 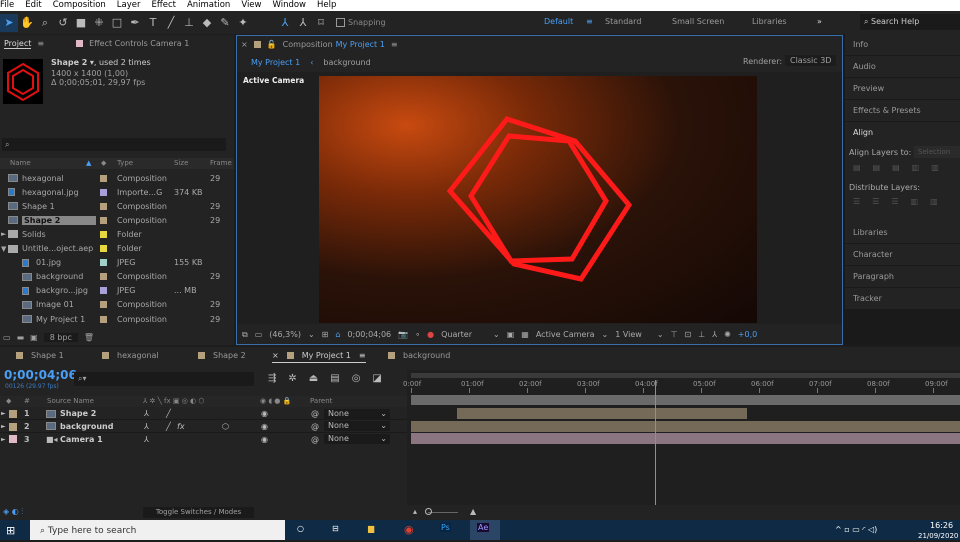 I want to click on panel-menu-icon: ≡, so click(x=394, y=44).